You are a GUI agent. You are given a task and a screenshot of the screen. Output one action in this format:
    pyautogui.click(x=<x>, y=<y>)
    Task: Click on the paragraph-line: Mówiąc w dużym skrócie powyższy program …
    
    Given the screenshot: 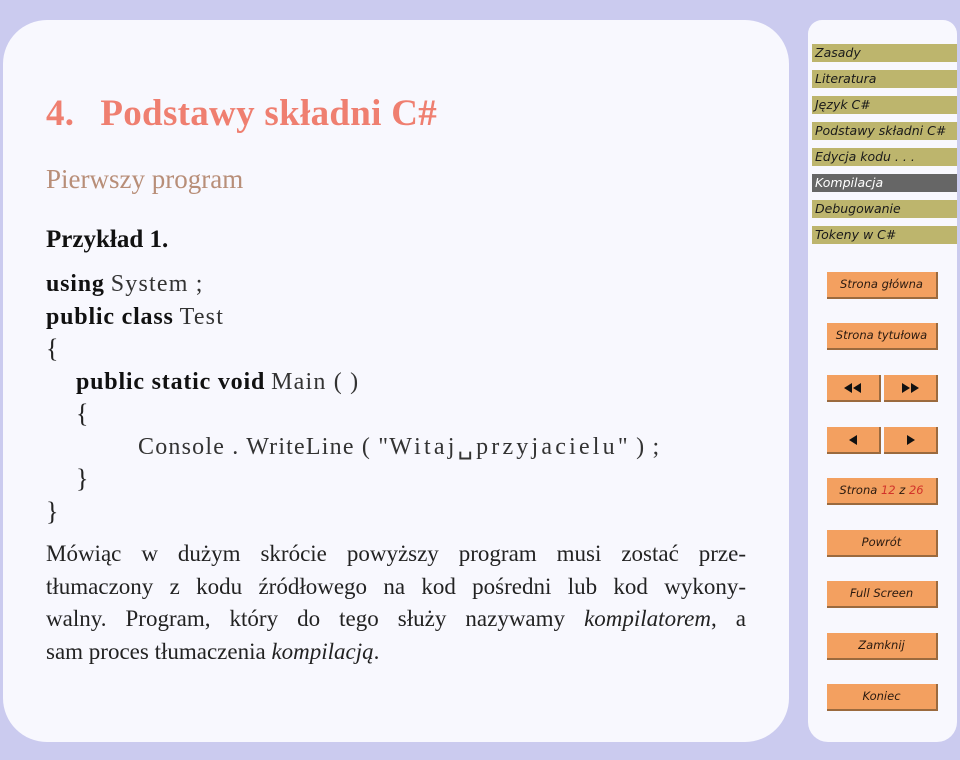 What is the action you would take?
    pyautogui.click(x=396, y=553)
    